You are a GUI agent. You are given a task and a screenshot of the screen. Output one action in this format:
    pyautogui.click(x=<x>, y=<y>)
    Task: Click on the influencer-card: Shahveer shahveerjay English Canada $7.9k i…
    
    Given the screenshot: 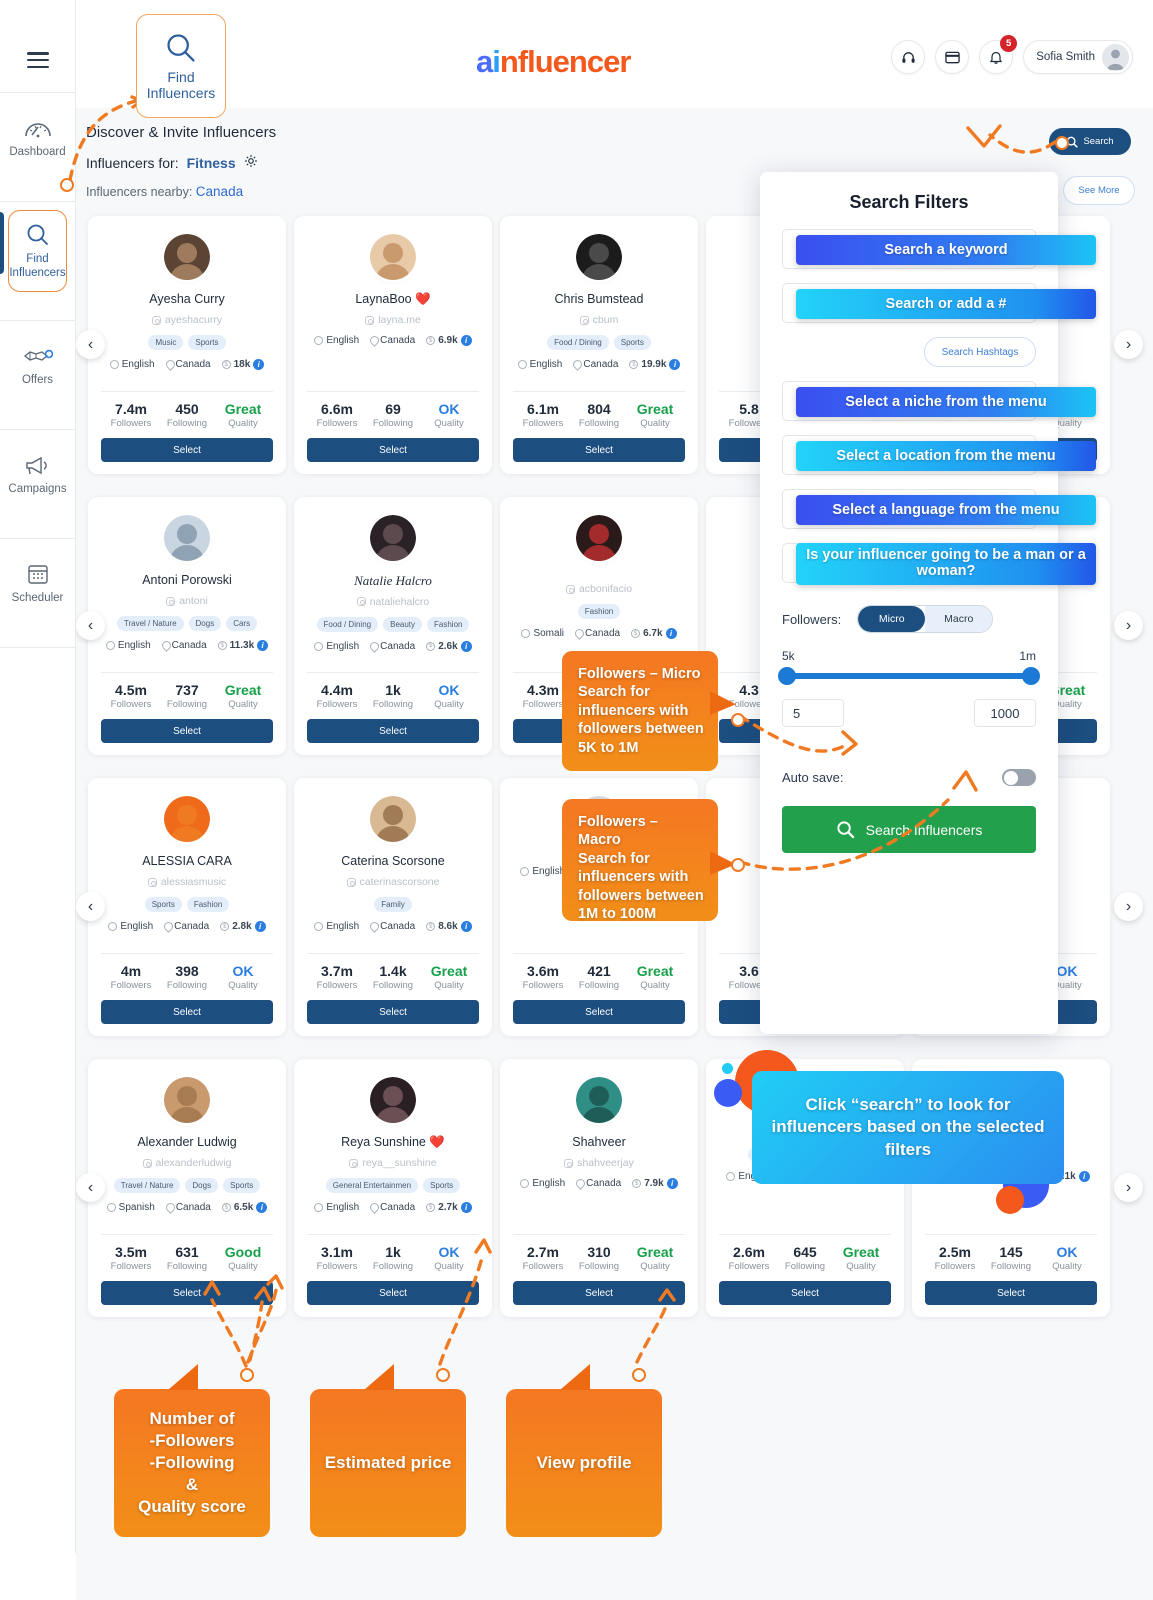 What is the action you would take?
    pyautogui.click(x=599, y=1188)
    